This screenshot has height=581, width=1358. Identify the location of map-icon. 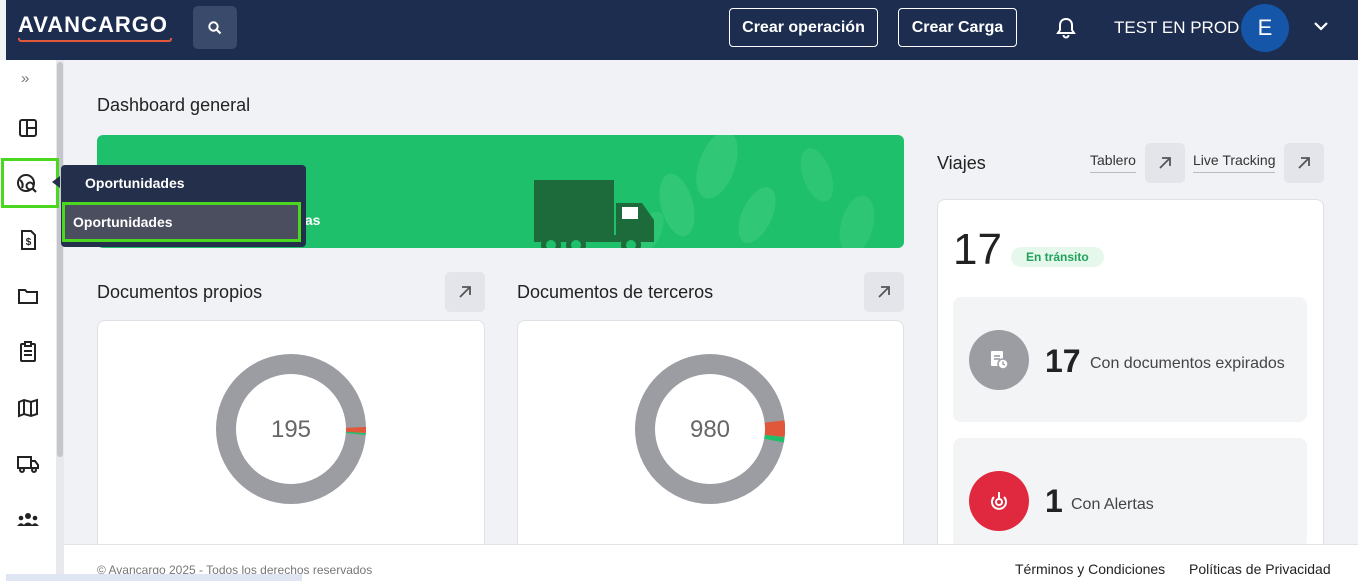
(28, 408).